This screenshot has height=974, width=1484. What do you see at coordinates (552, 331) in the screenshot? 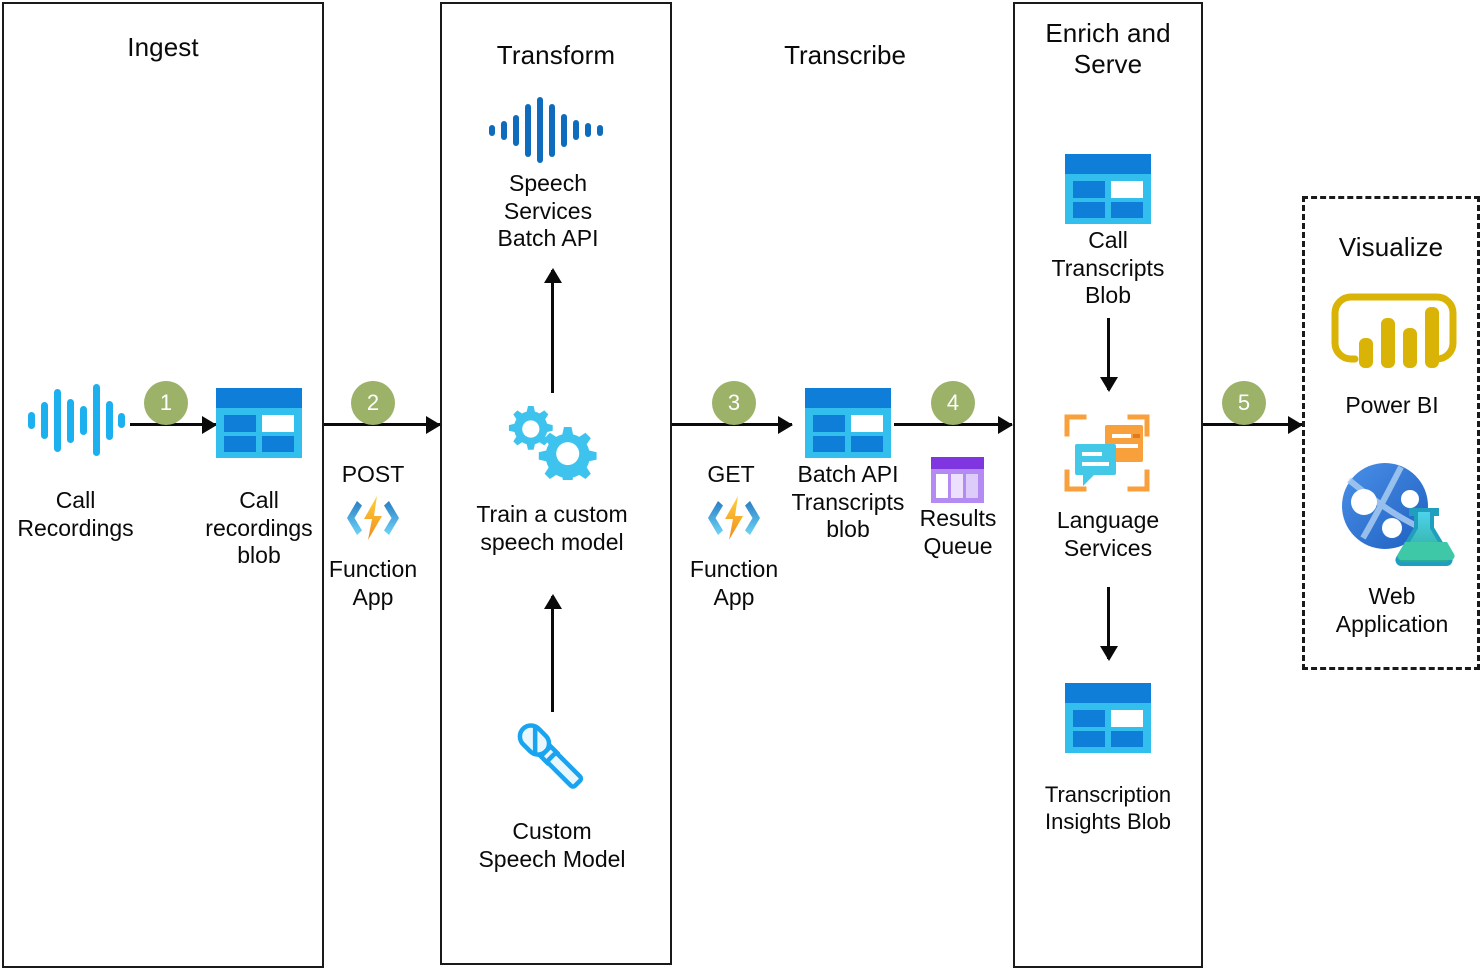
I see `arrow-train-to-batchapi` at bounding box center [552, 331].